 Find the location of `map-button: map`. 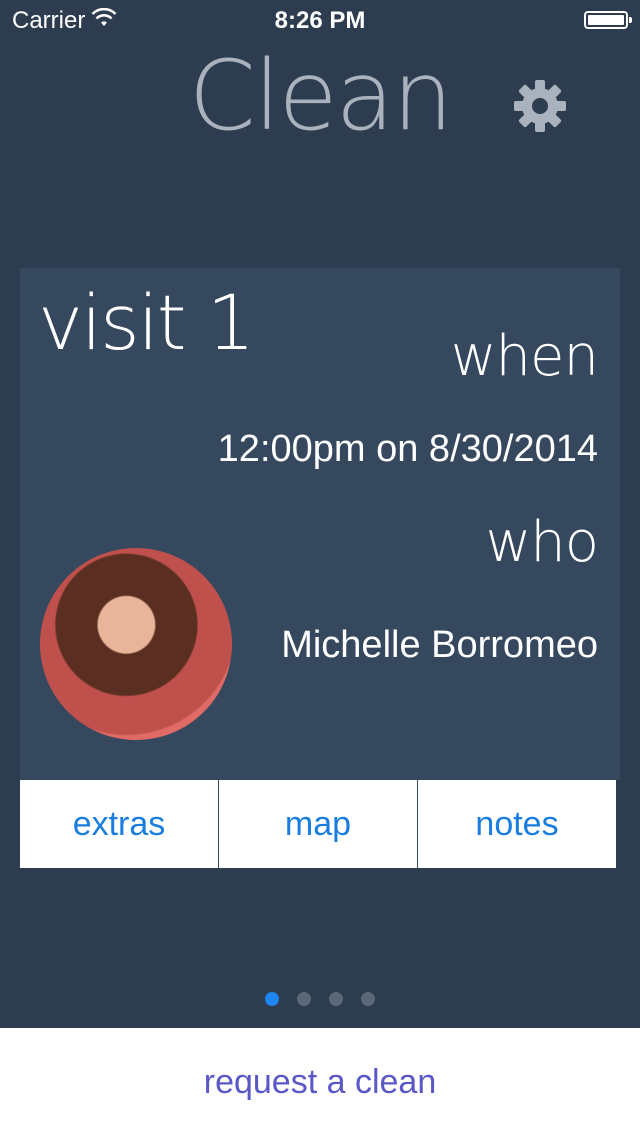

map-button: map is located at coordinates (317, 824).